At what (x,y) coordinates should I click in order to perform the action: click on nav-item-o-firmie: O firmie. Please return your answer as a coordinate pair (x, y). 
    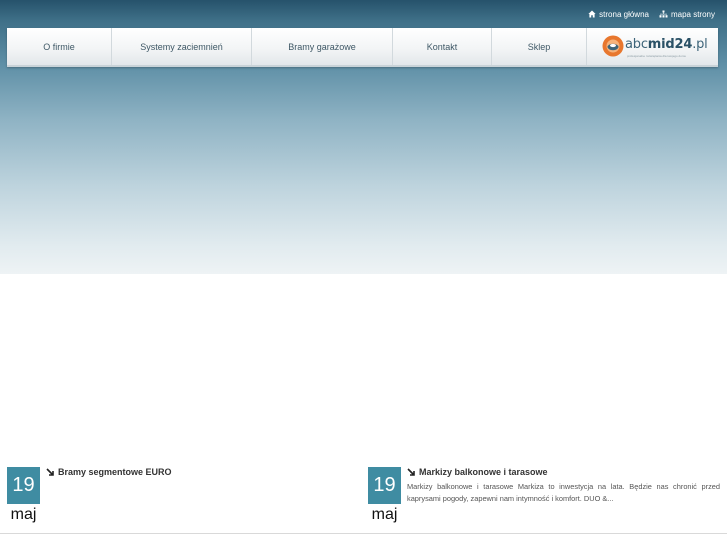
    Looking at the image, I should click on (59, 46).